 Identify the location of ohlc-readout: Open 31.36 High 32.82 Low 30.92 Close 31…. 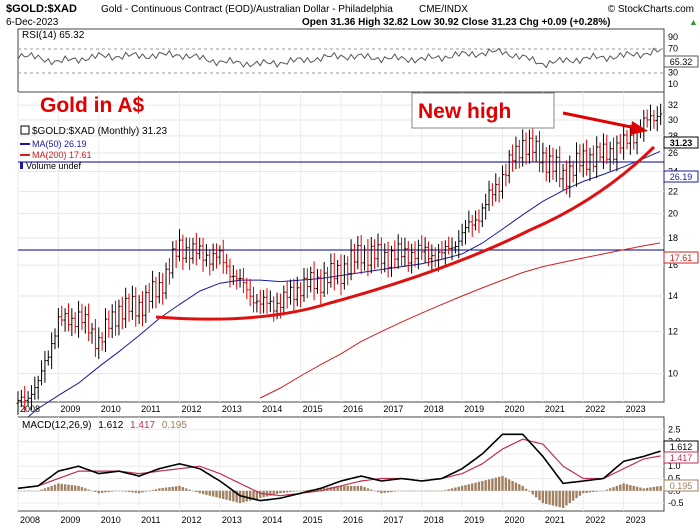
(456, 22).